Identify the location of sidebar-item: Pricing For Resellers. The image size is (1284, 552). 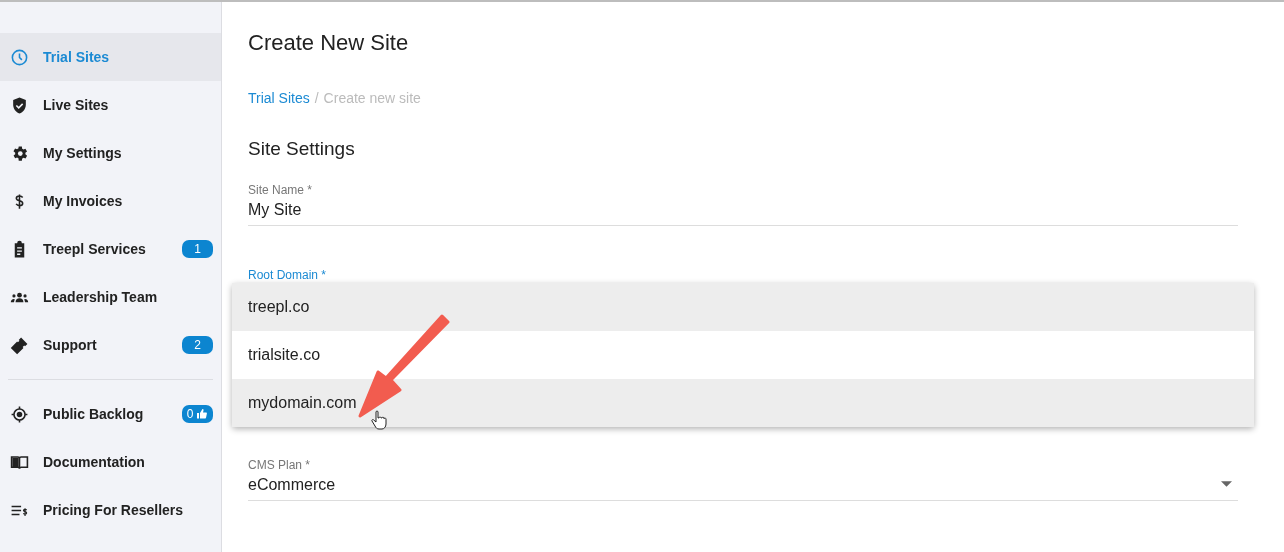
(110, 510).